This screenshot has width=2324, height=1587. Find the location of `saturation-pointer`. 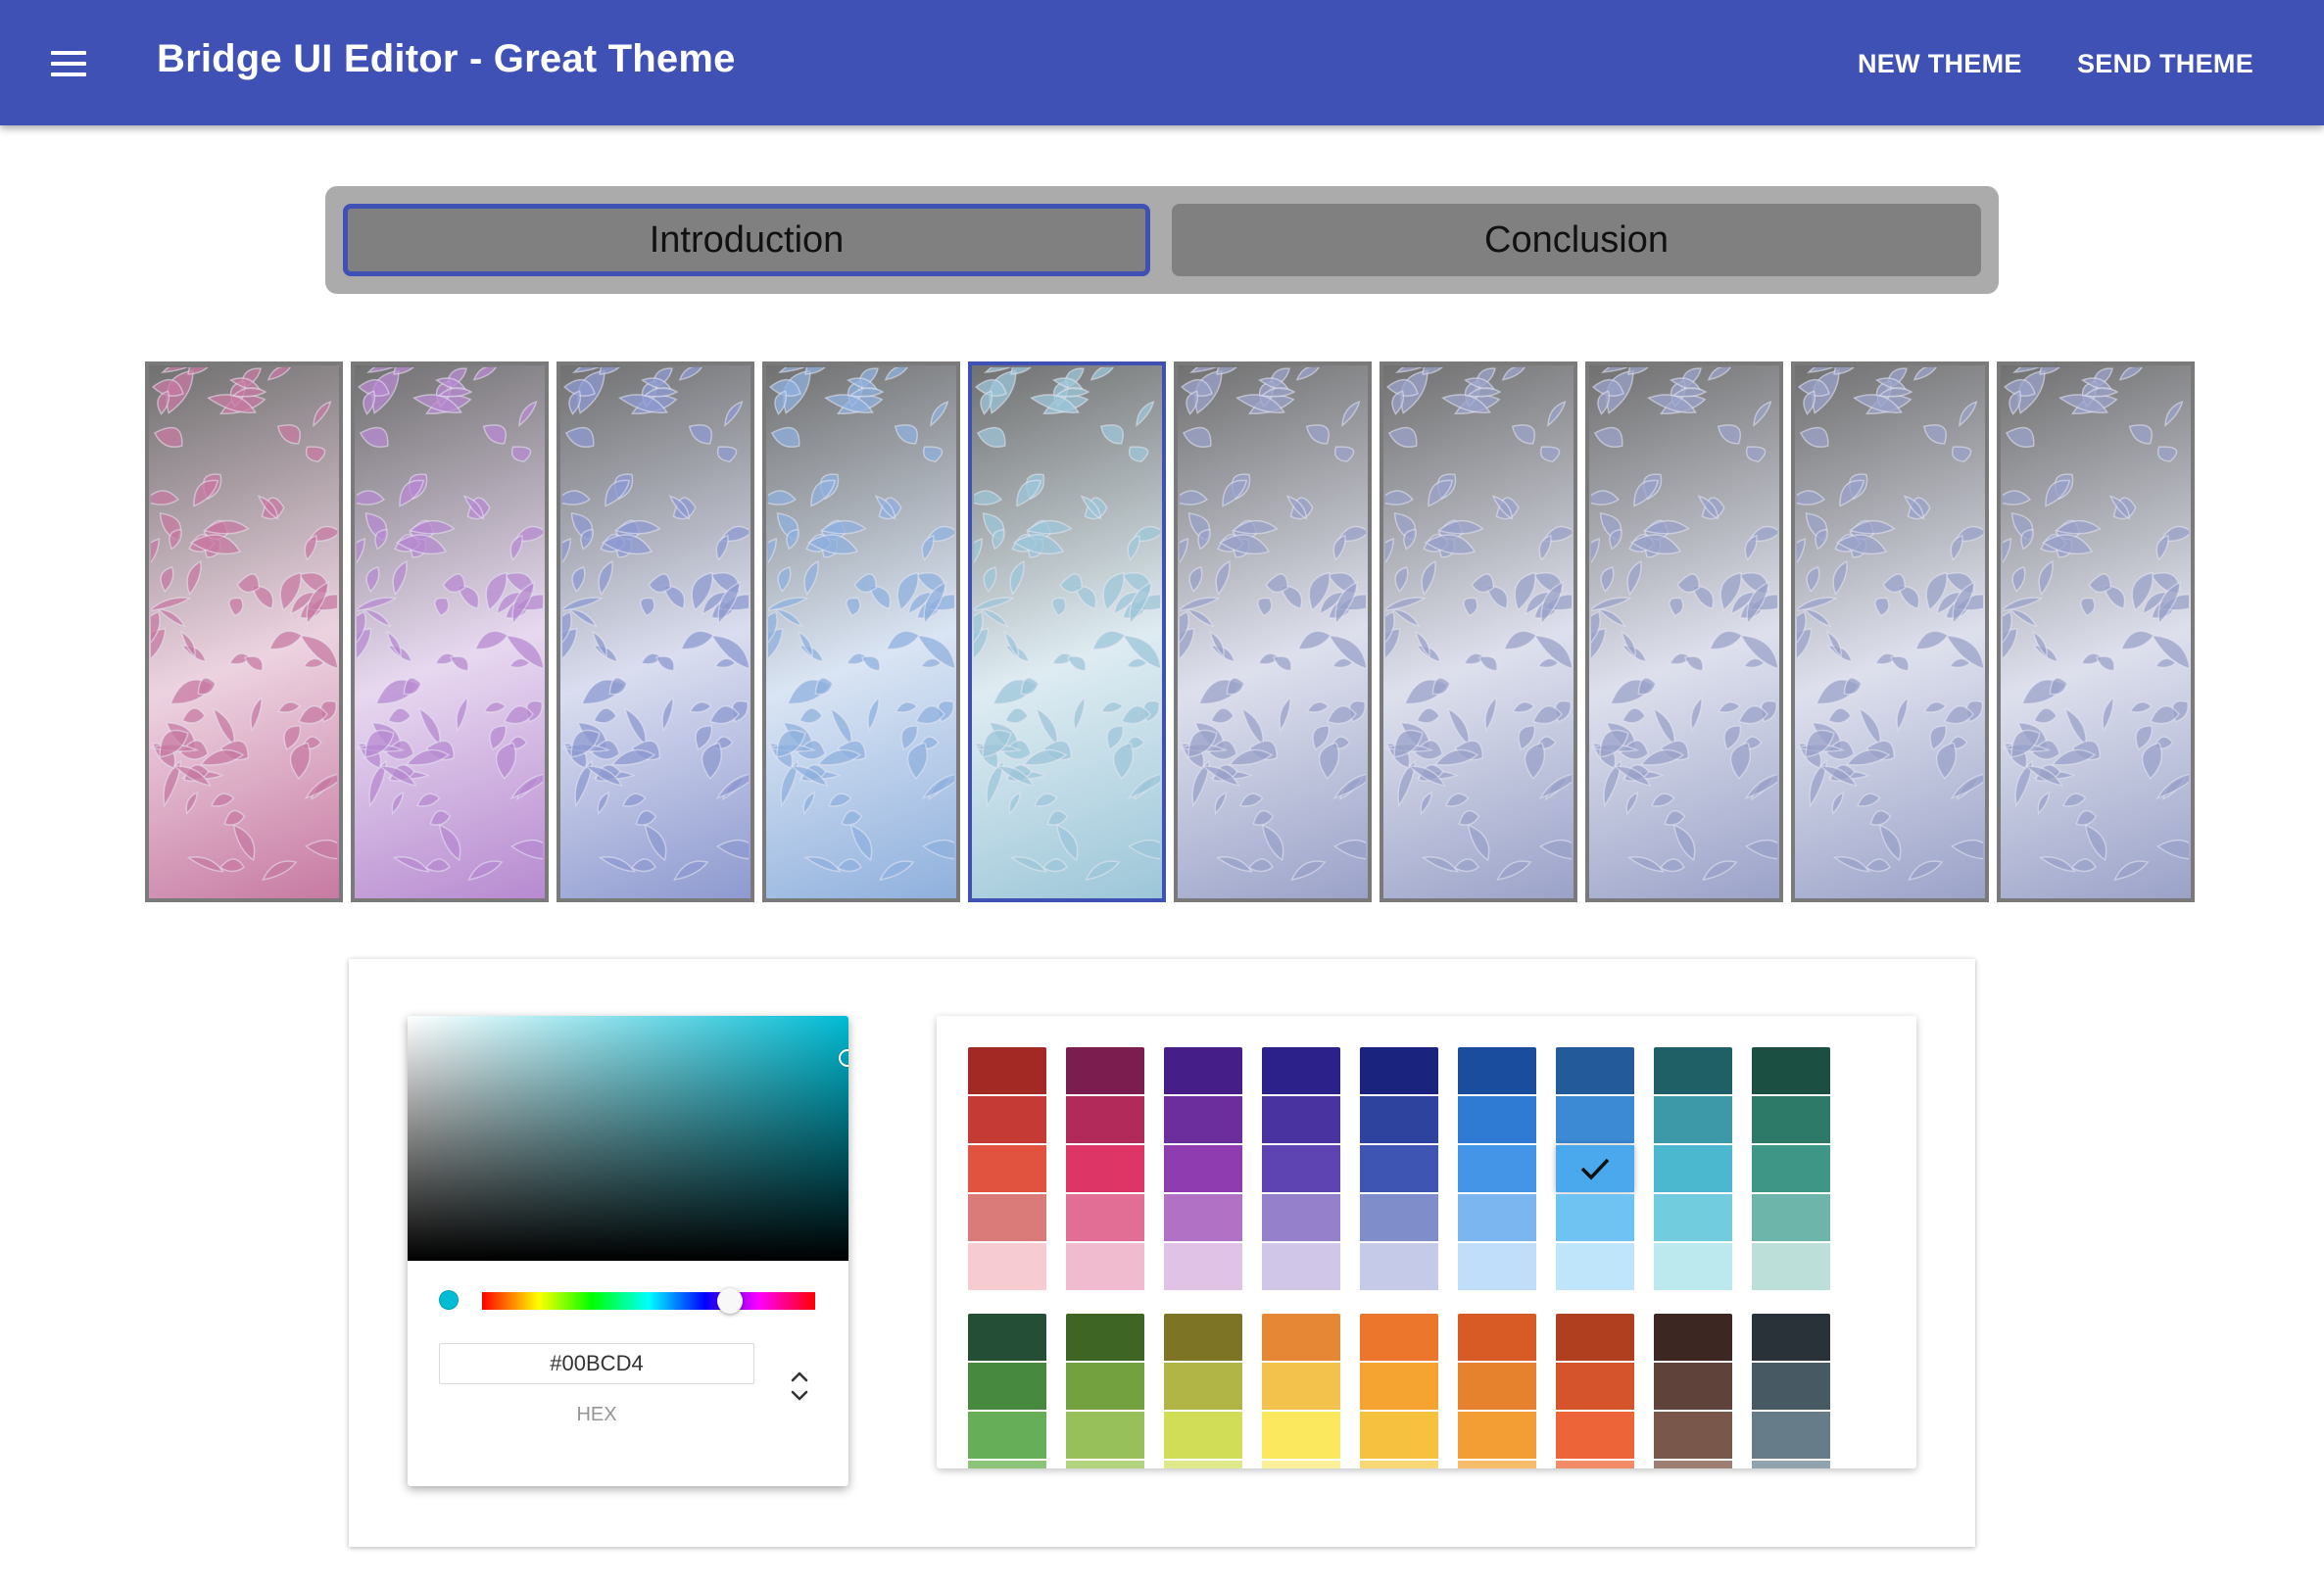

saturation-pointer is located at coordinates (843, 1058).